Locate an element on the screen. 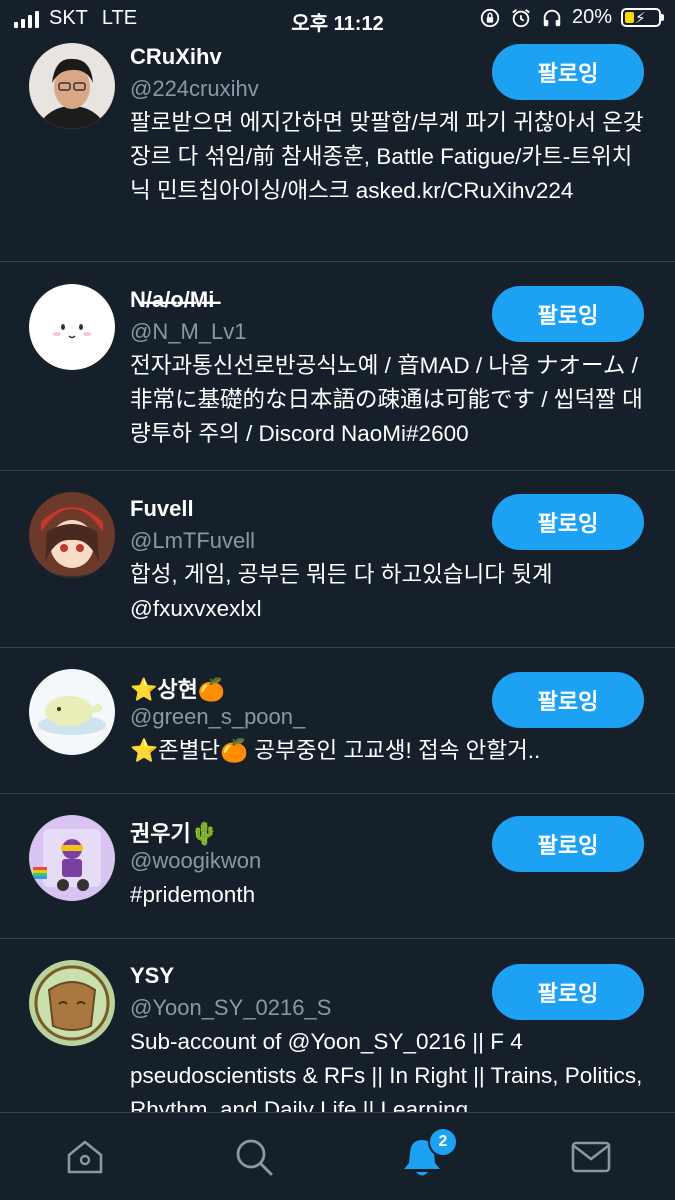 The height and width of the screenshot is (1200, 675). user-name: Fuvell is located at coordinates (162, 508).